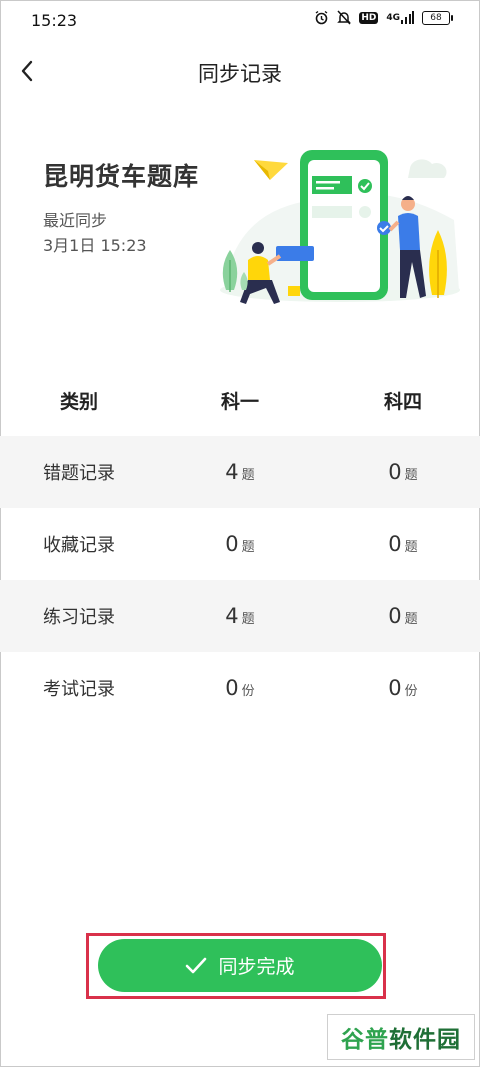 The height and width of the screenshot is (1067, 480). I want to click on subject-one-count: 0份, so click(240, 688).